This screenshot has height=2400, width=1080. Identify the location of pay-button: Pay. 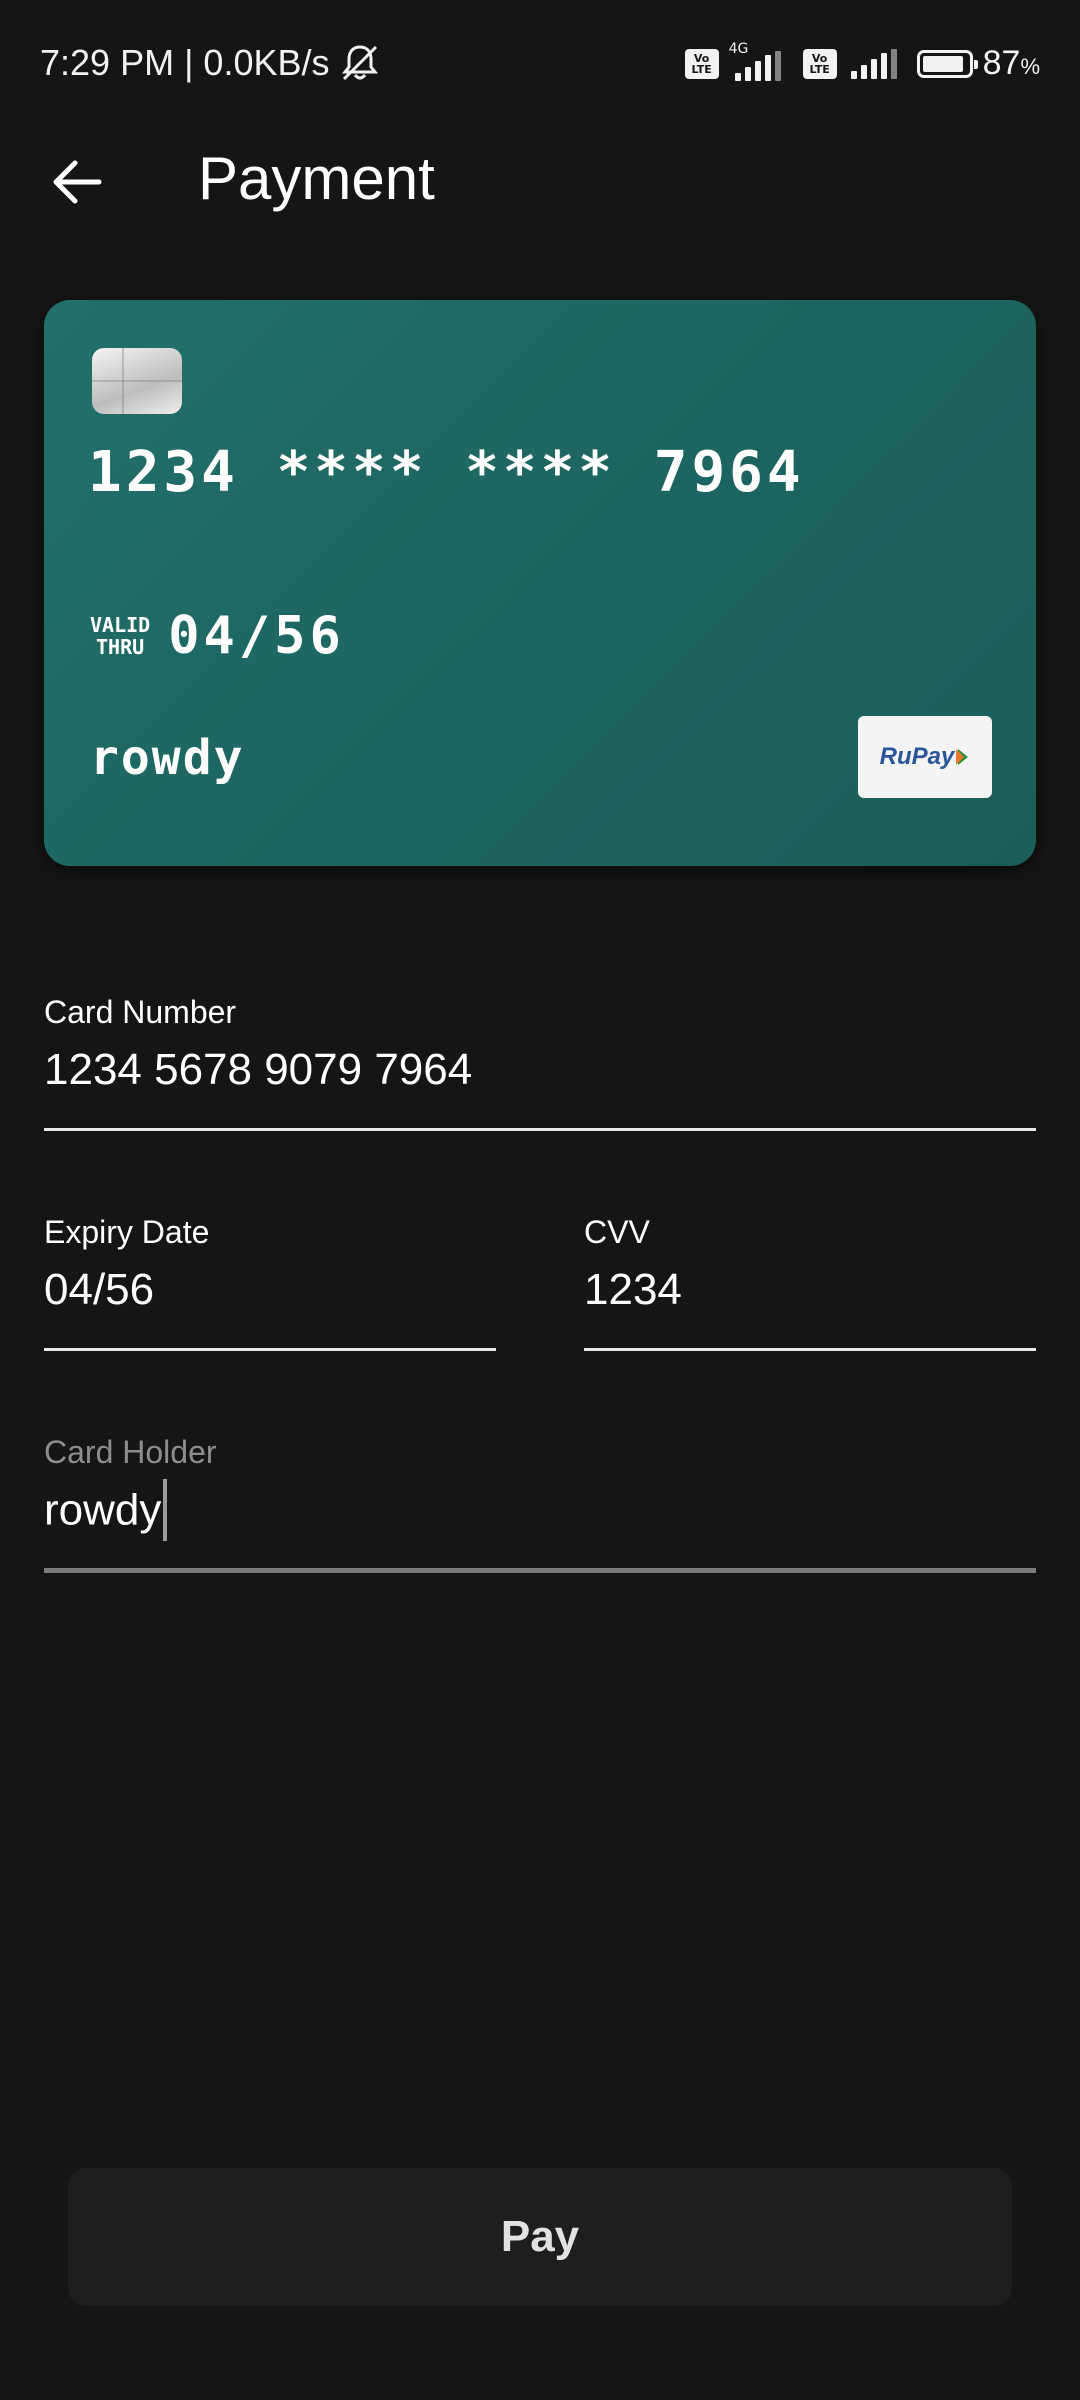
(540, 2237).